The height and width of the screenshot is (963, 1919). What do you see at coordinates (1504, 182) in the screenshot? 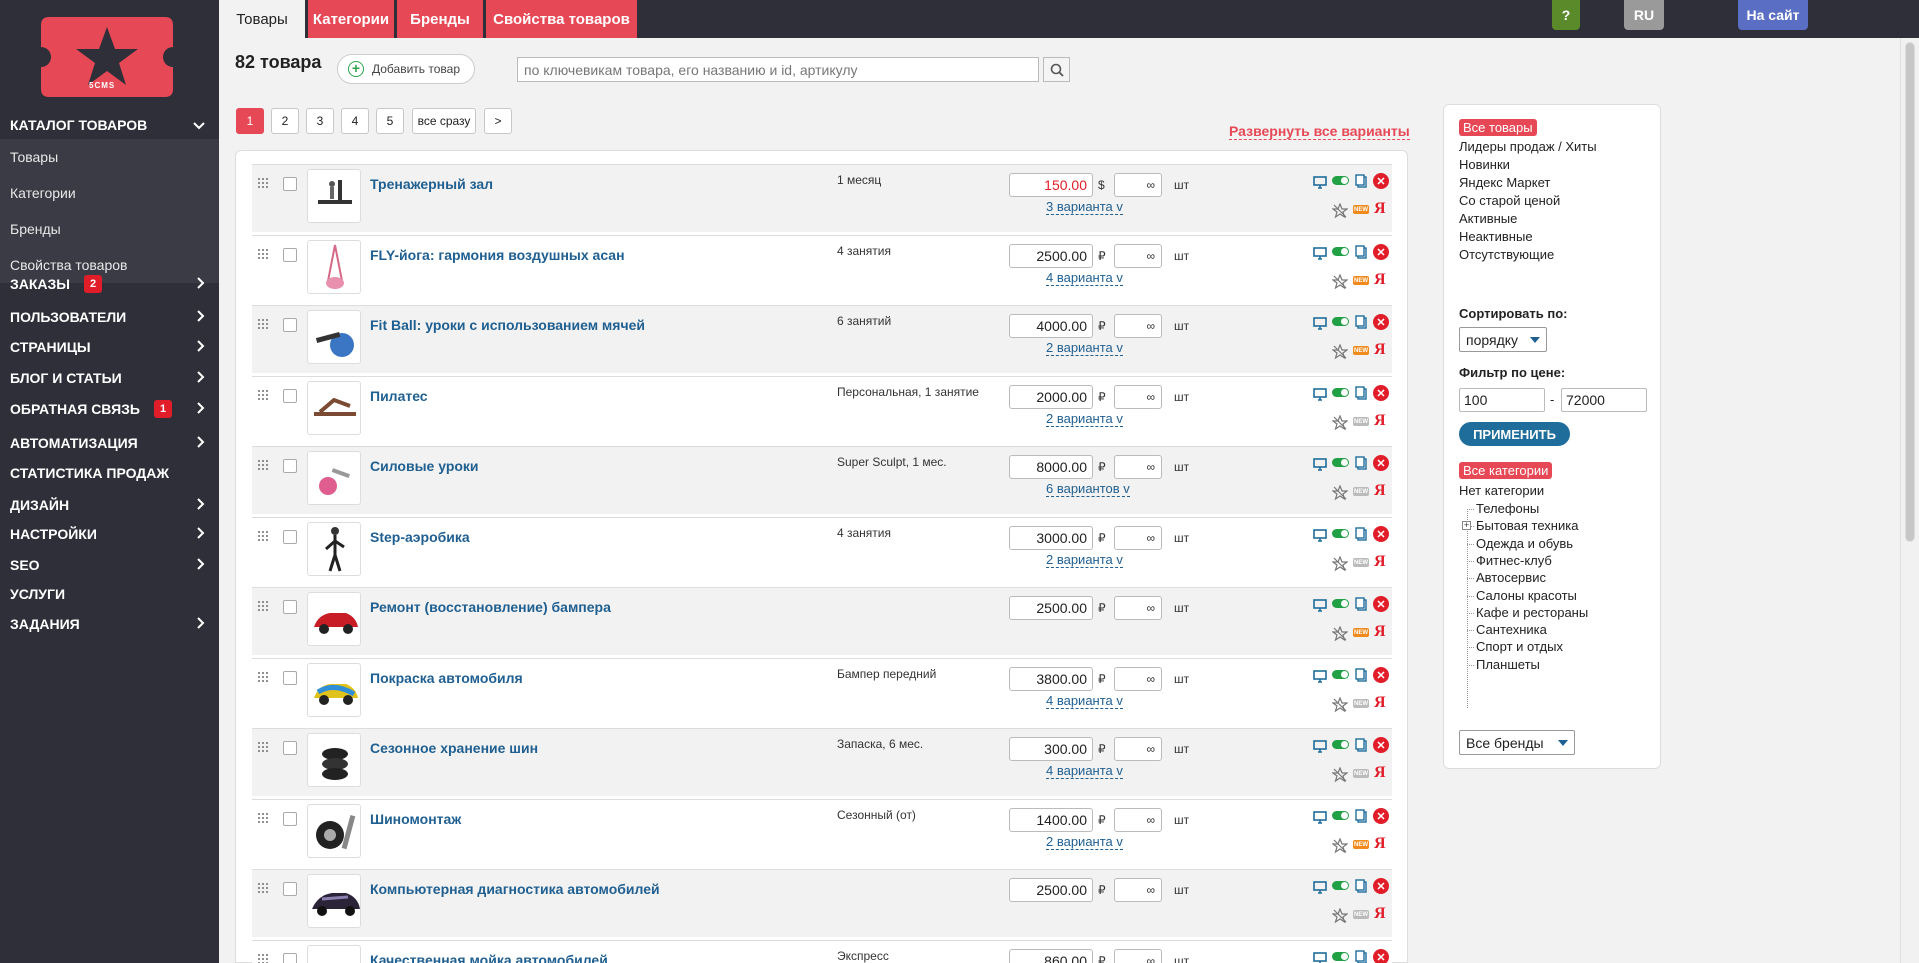
I see `filter-option: Яндекс Маркет` at bounding box center [1504, 182].